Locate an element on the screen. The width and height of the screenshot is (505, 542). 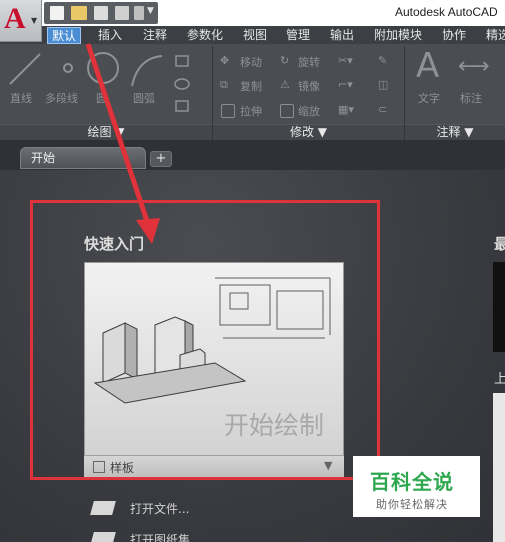
circle-tool-icon is located at coordinates (103, 68).